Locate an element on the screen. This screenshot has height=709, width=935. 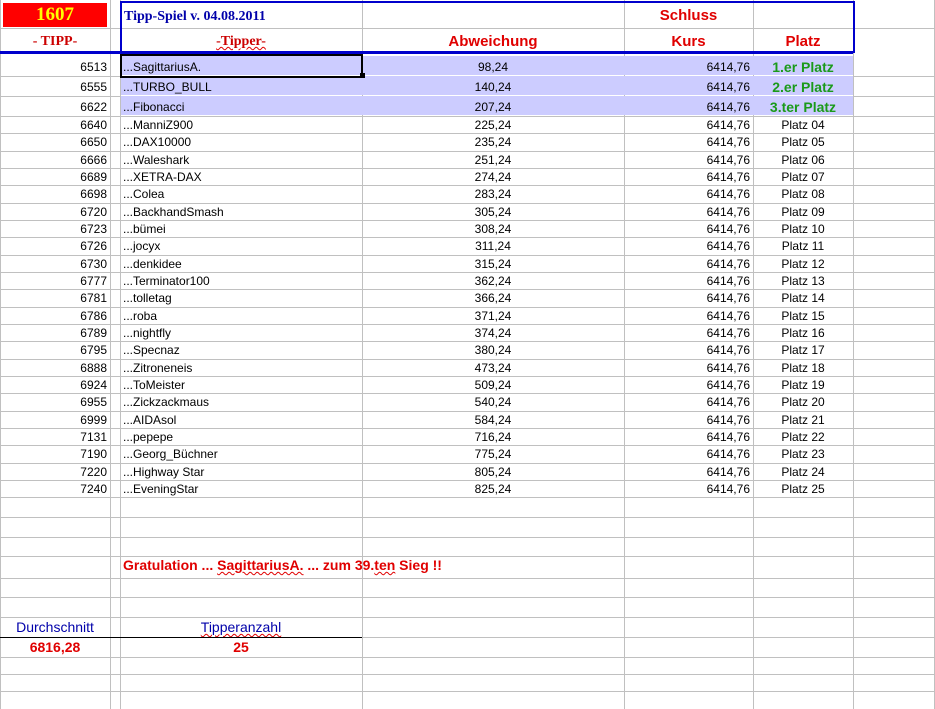
fill-handle is located at coordinates (362, 75).